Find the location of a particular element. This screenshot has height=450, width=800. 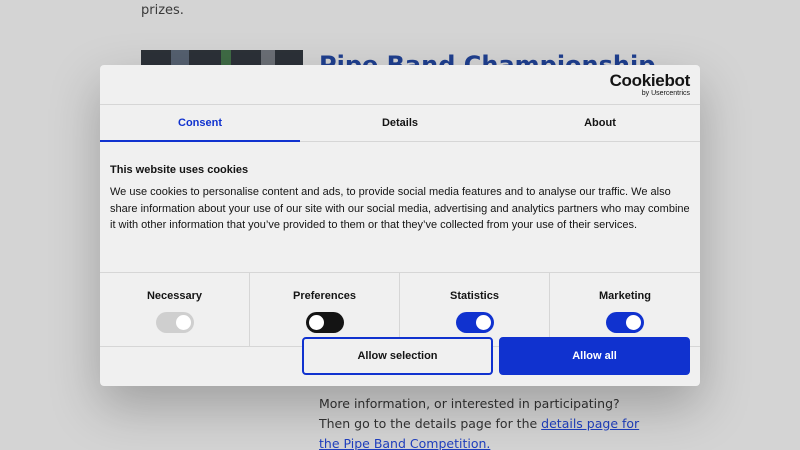

tab-details: Details is located at coordinates (400, 123).